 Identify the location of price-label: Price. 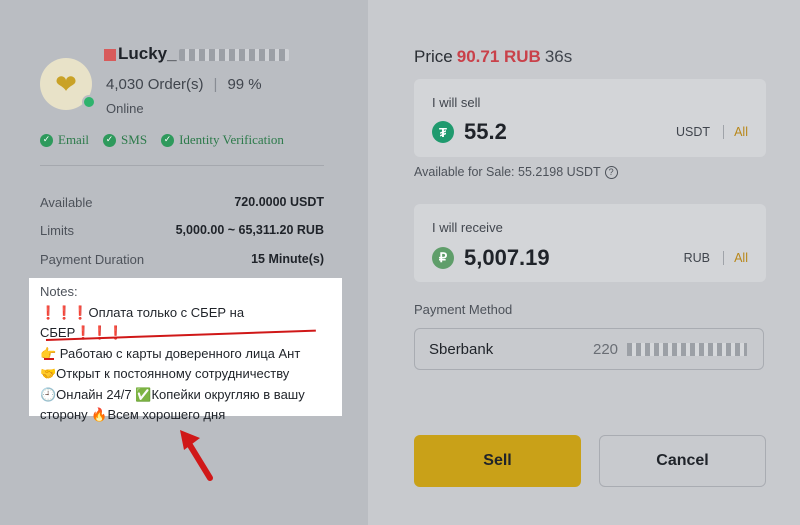
(433, 56).